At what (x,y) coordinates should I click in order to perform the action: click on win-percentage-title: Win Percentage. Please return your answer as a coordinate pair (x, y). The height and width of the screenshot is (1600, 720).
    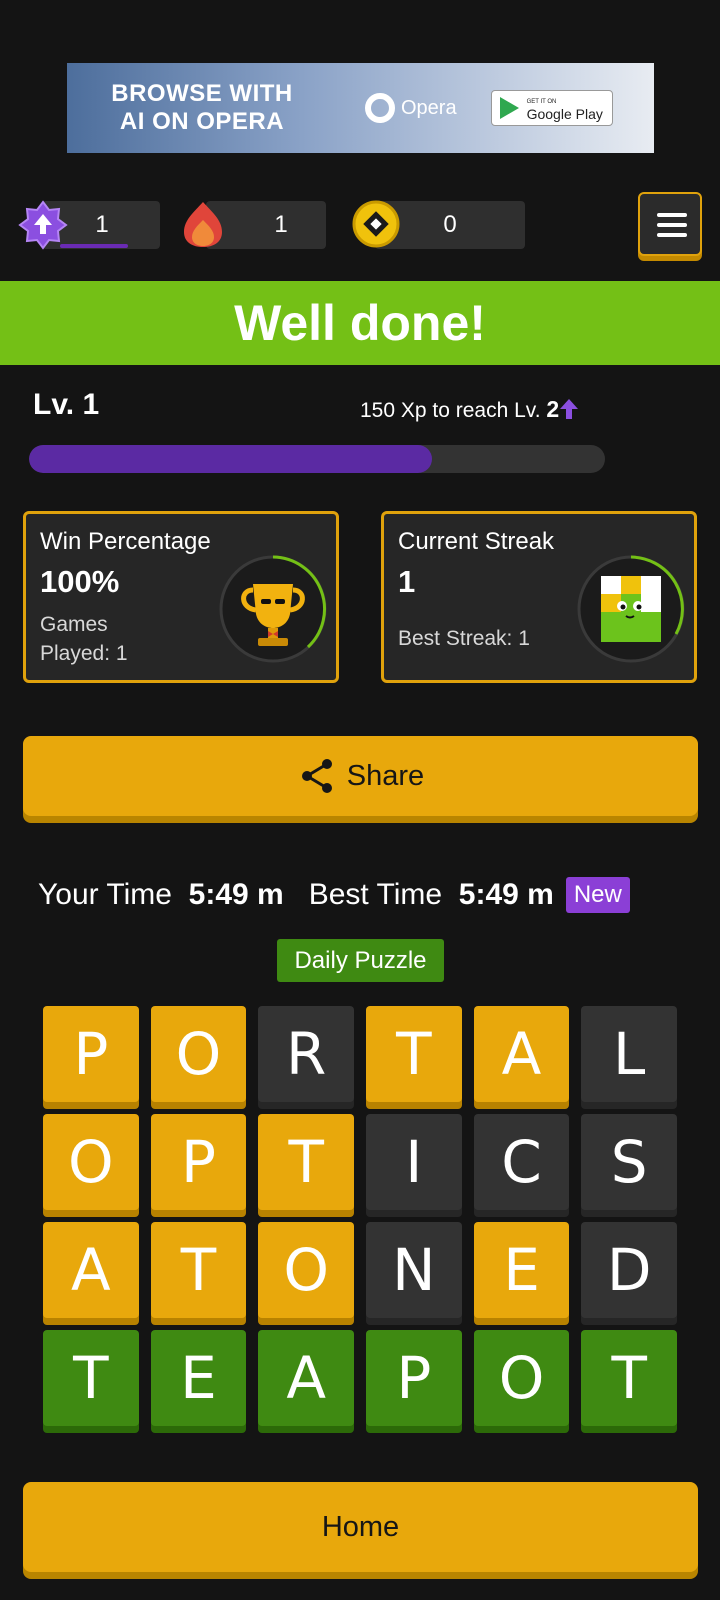
    Looking at the image, I should click on (125, 541).